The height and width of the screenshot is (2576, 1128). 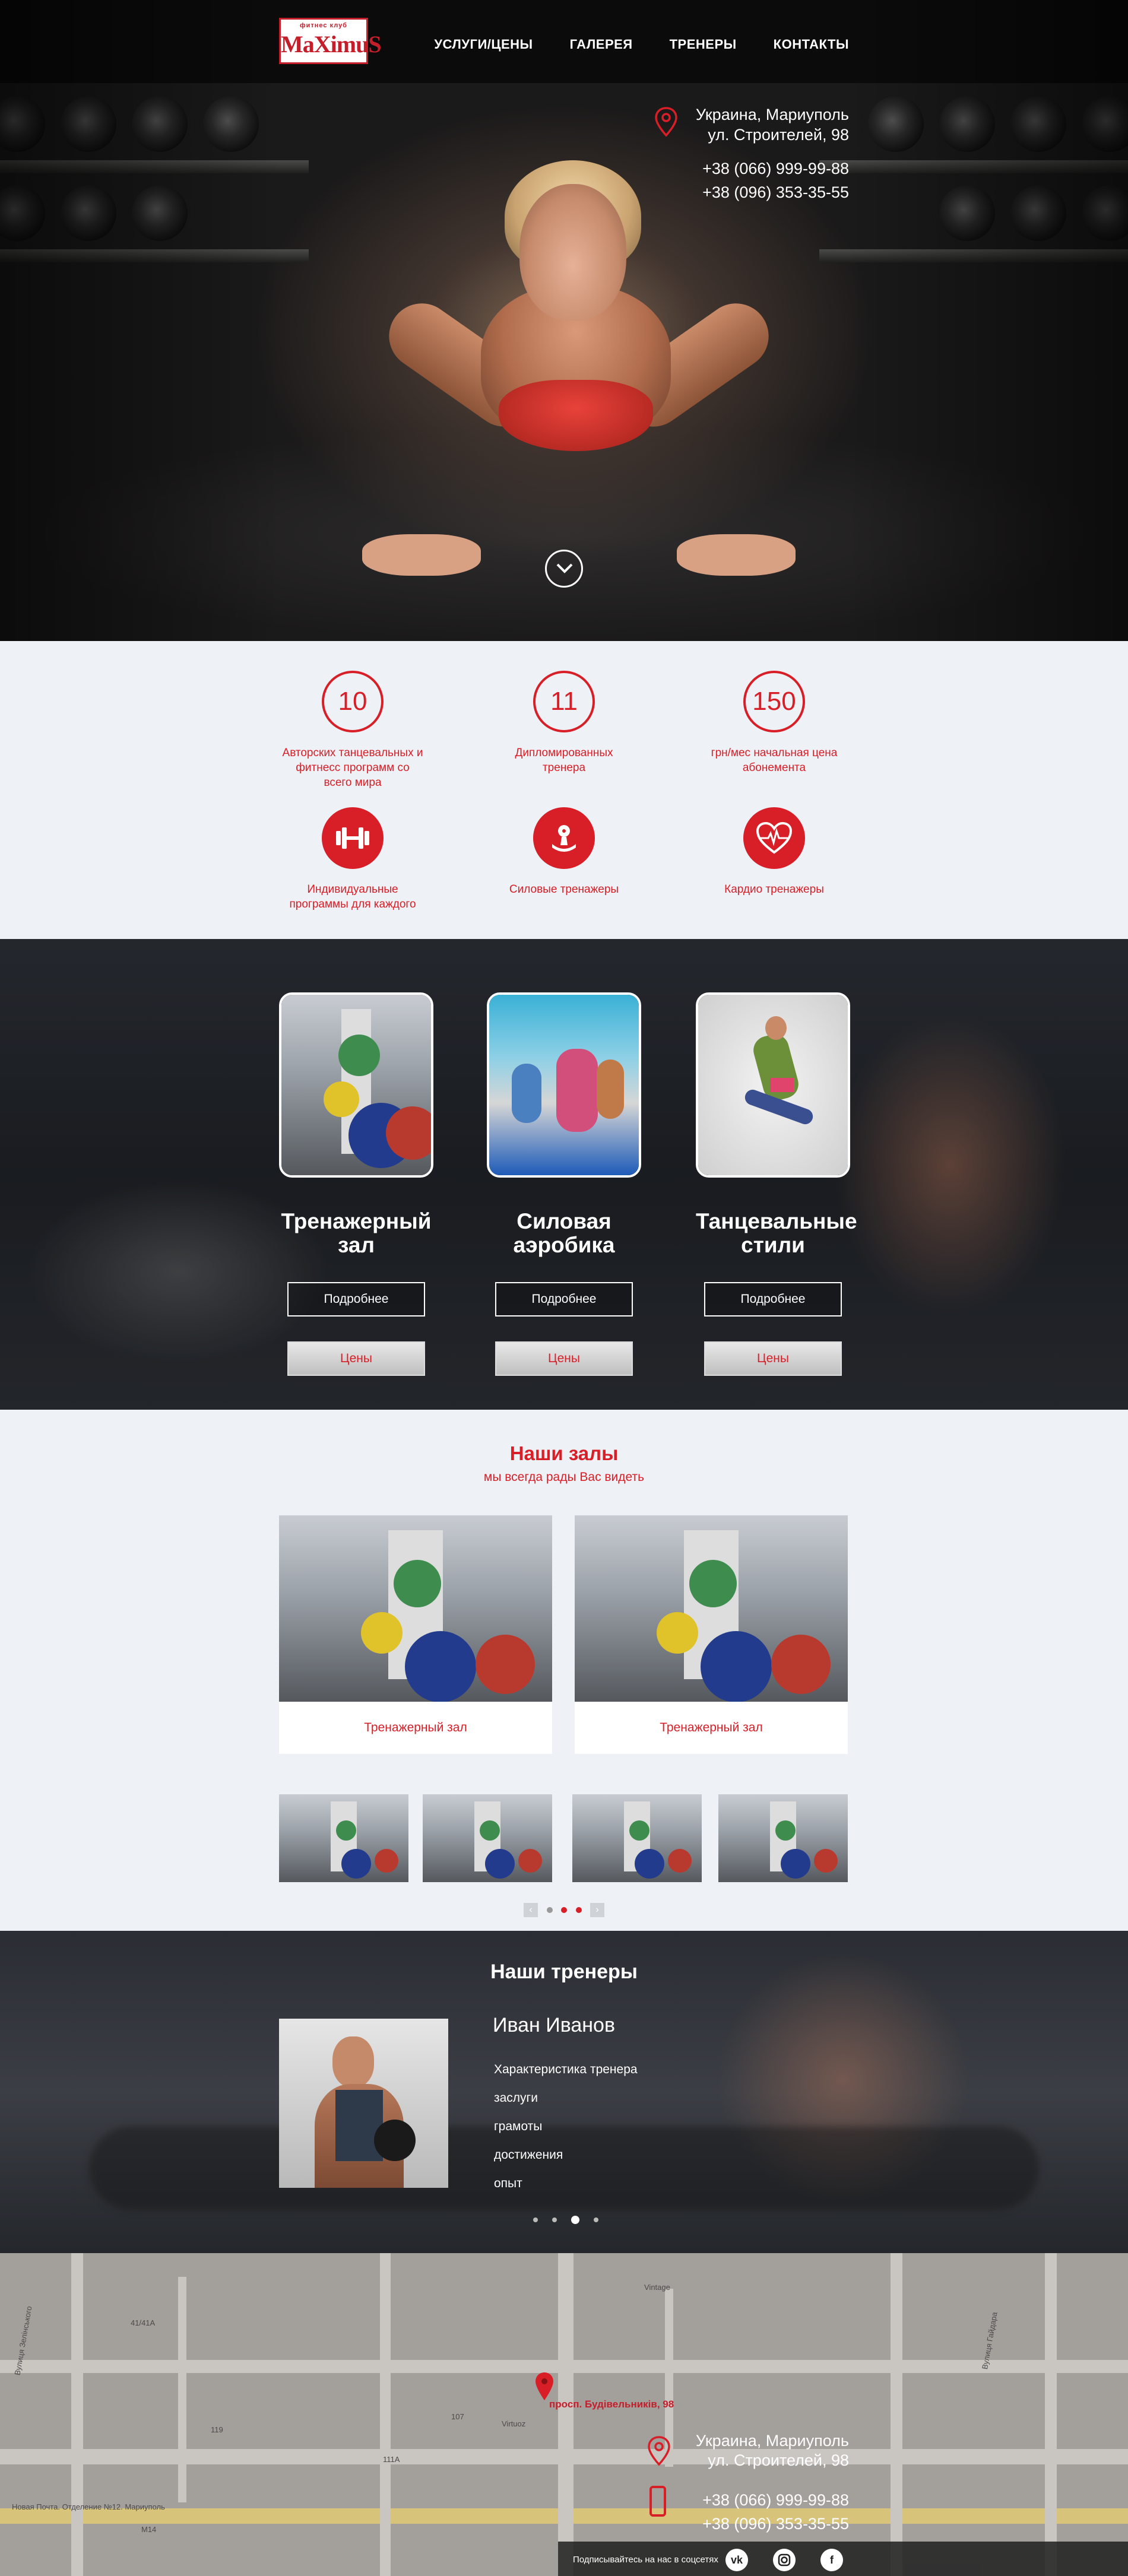 I want to click on map-marker-icon, so click(x=545, y=2386).